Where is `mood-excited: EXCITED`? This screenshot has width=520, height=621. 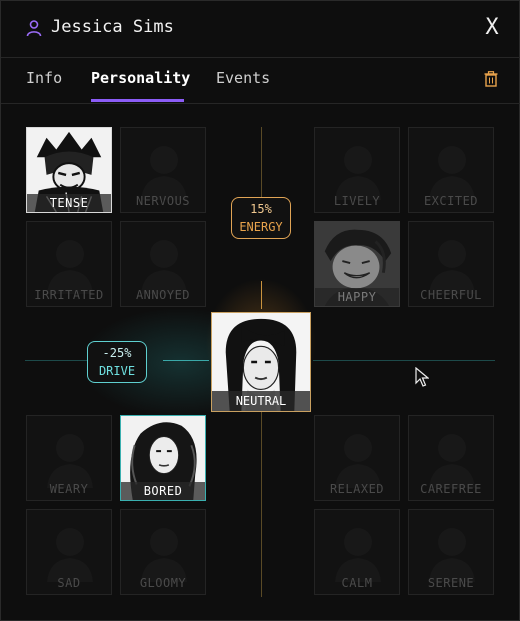
mood-excited: EXCITED is located at coordinates (451, 170).